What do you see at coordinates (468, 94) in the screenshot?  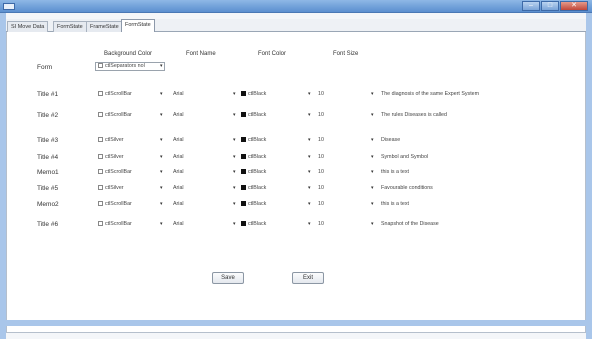 I see `display-text-value: The diagnosis of the same Expert System` at bounding box center [468, 94].